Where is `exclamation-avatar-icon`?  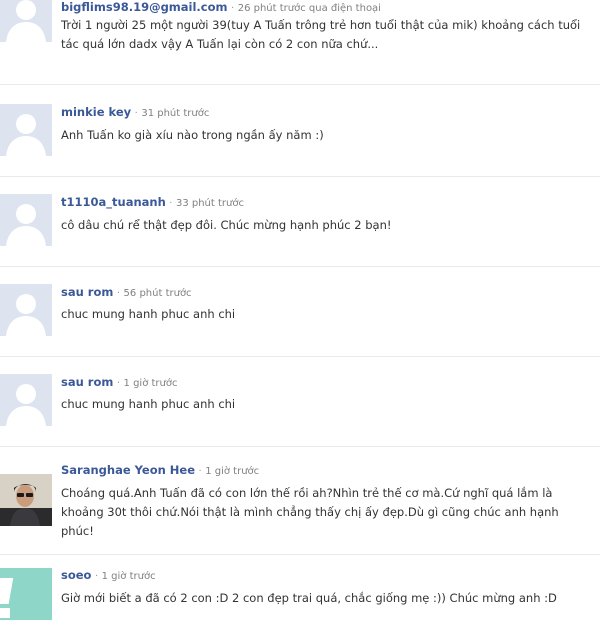
exclamation-avatar-icon is located at coordinates (26, 594).